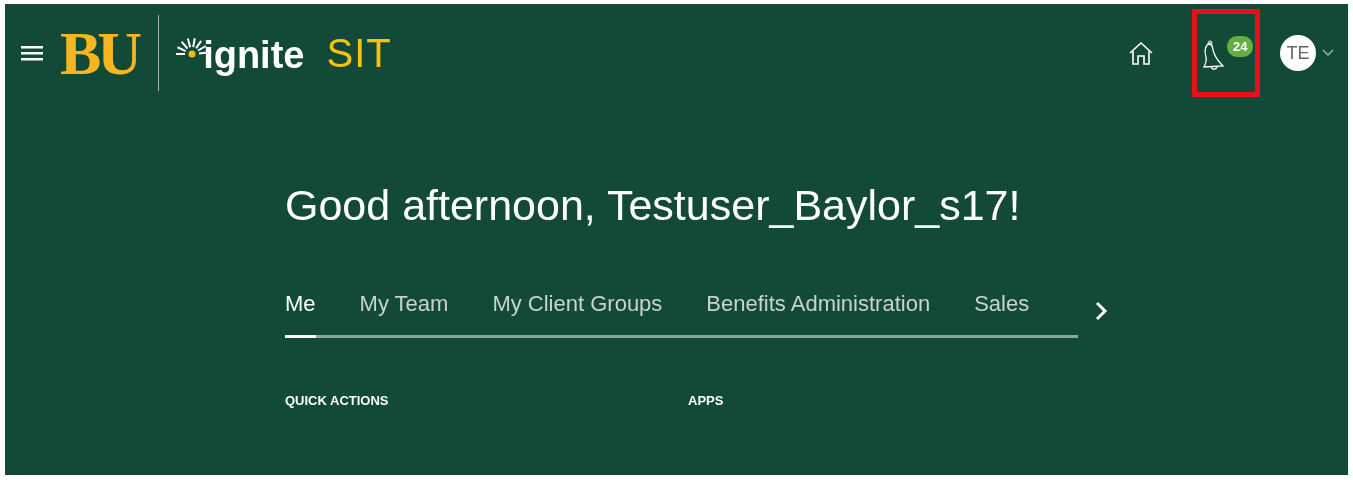  I want to click on menu-icon, so click(32, 53).